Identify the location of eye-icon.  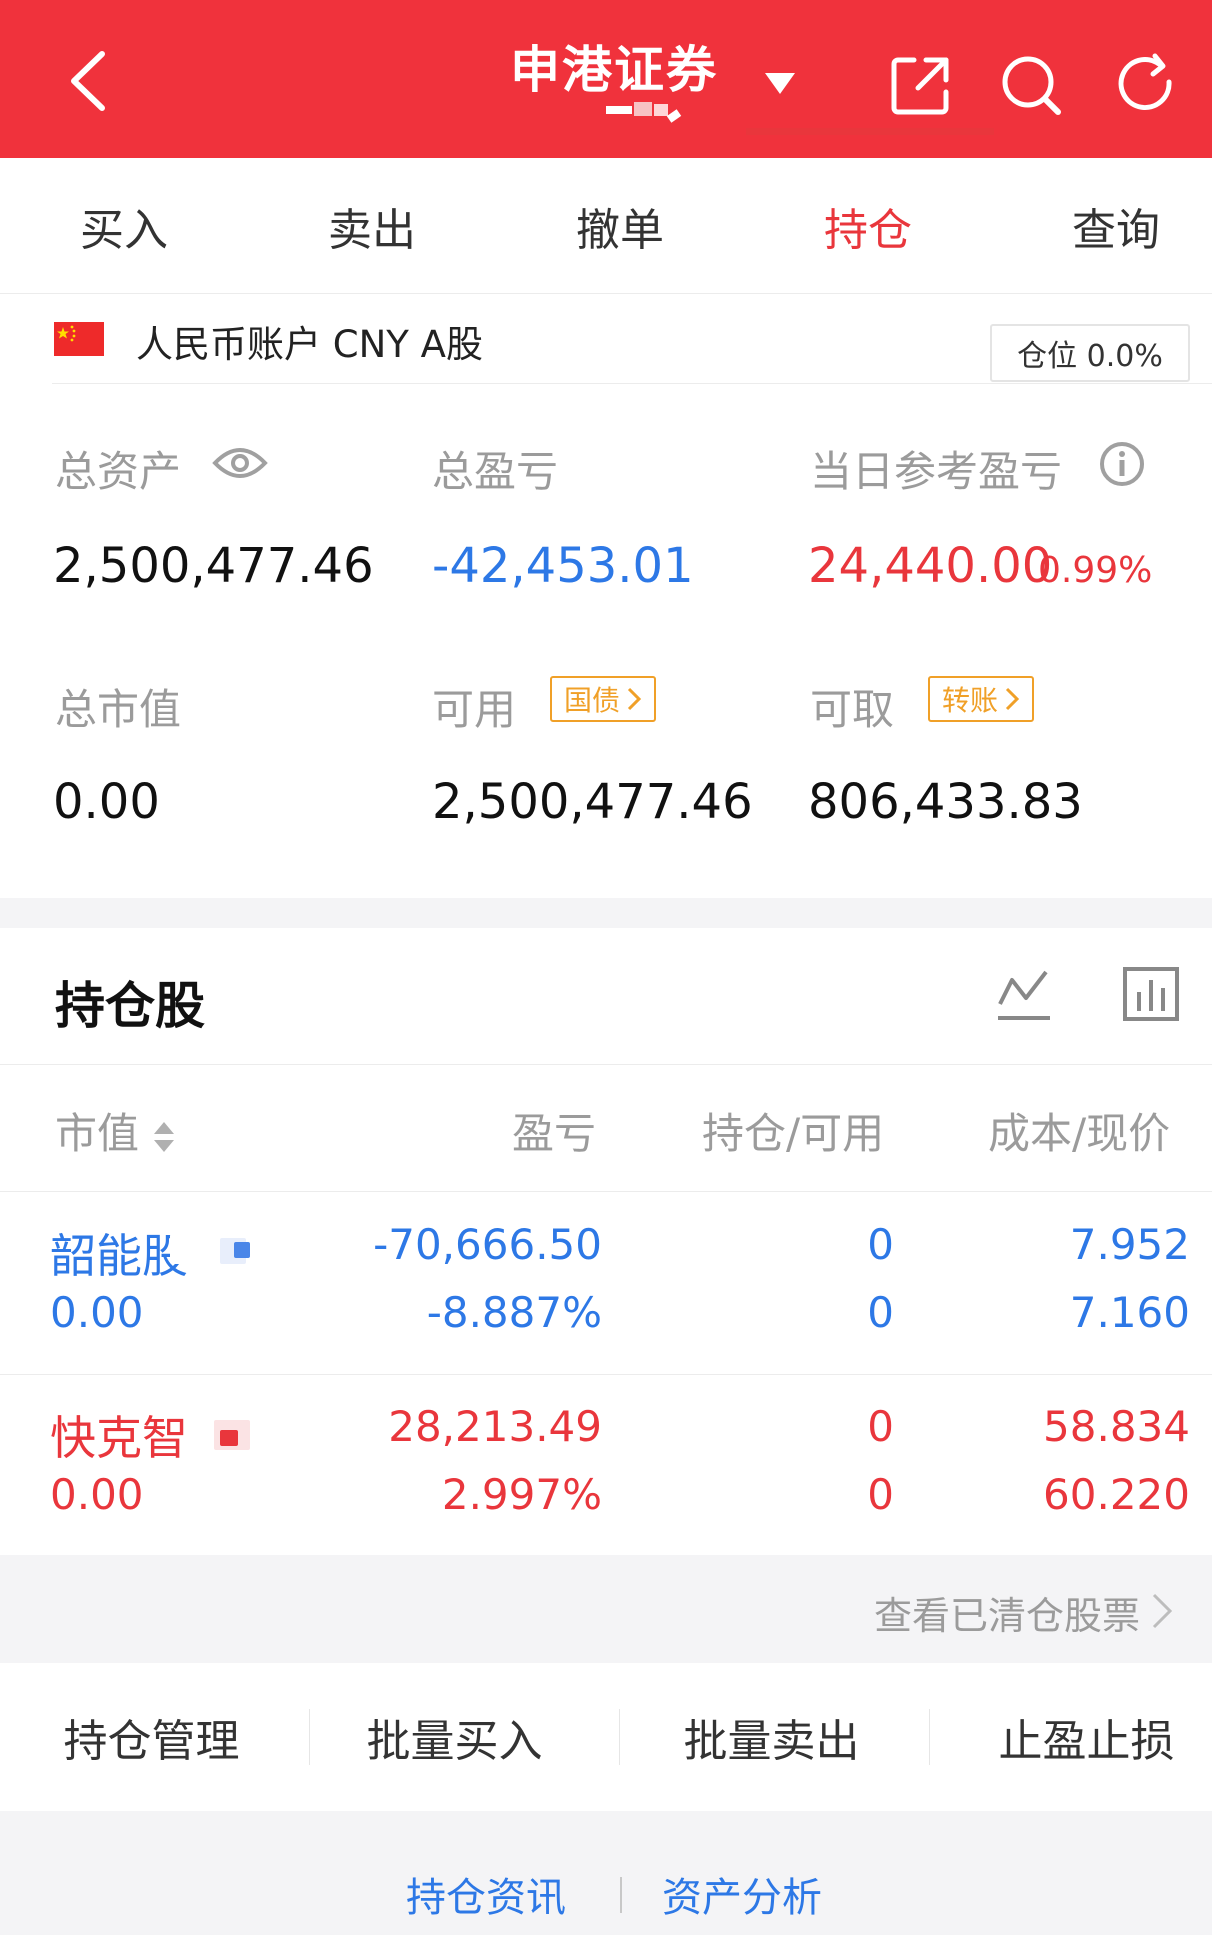
(240, 463).